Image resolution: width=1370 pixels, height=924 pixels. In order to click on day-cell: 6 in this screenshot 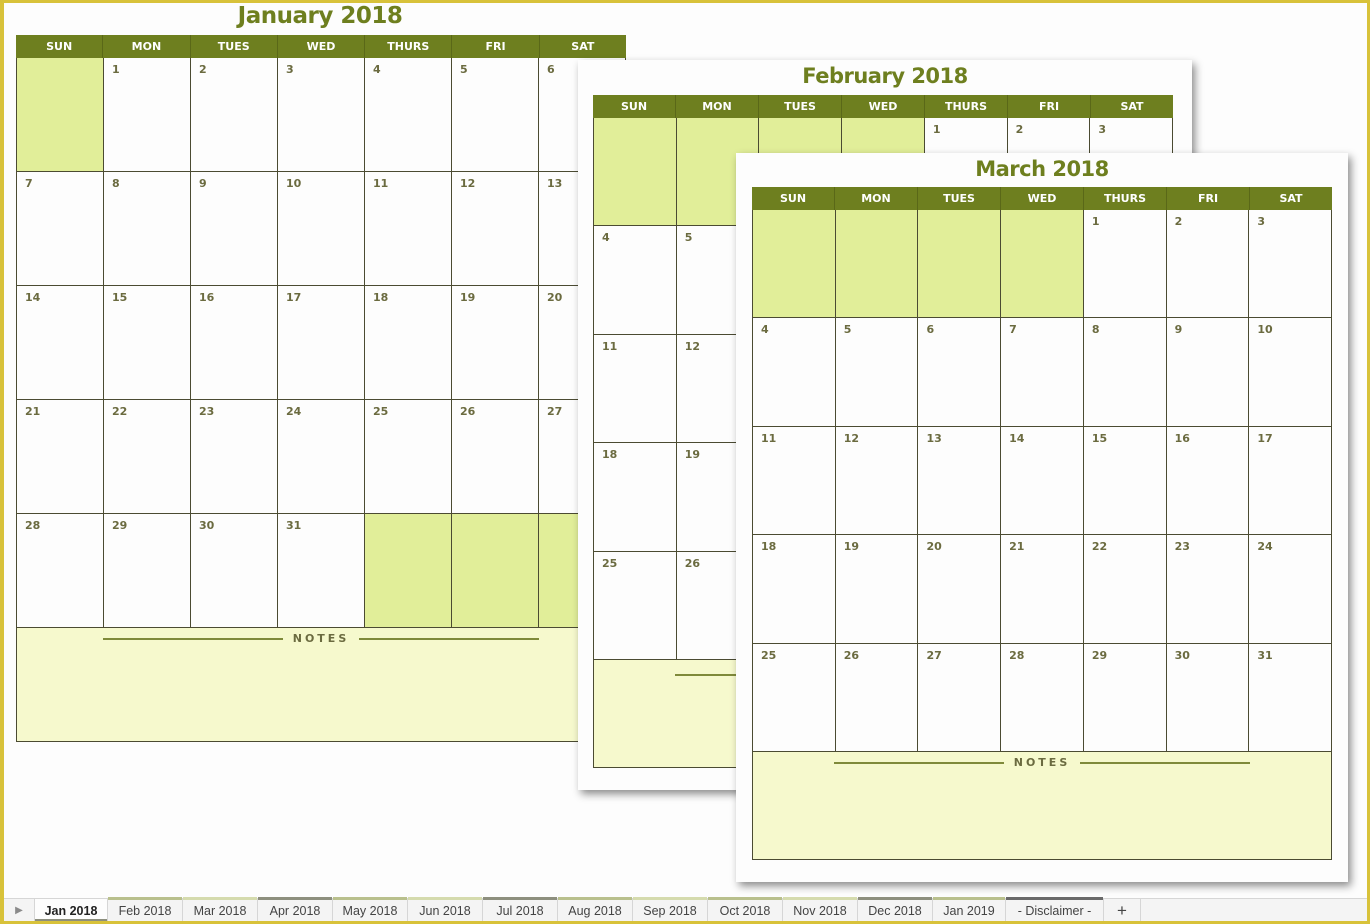, I will do `click(960, 372)`.